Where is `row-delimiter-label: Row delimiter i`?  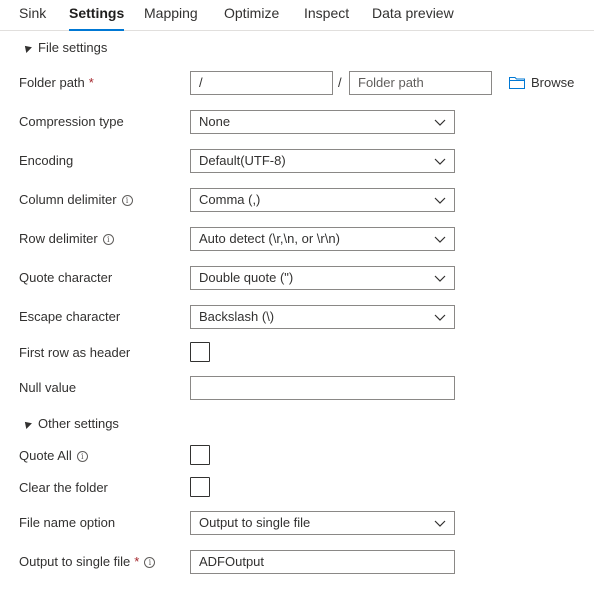
row-delimiter-label: Row delimiter i is located at coordinates (66, 238).